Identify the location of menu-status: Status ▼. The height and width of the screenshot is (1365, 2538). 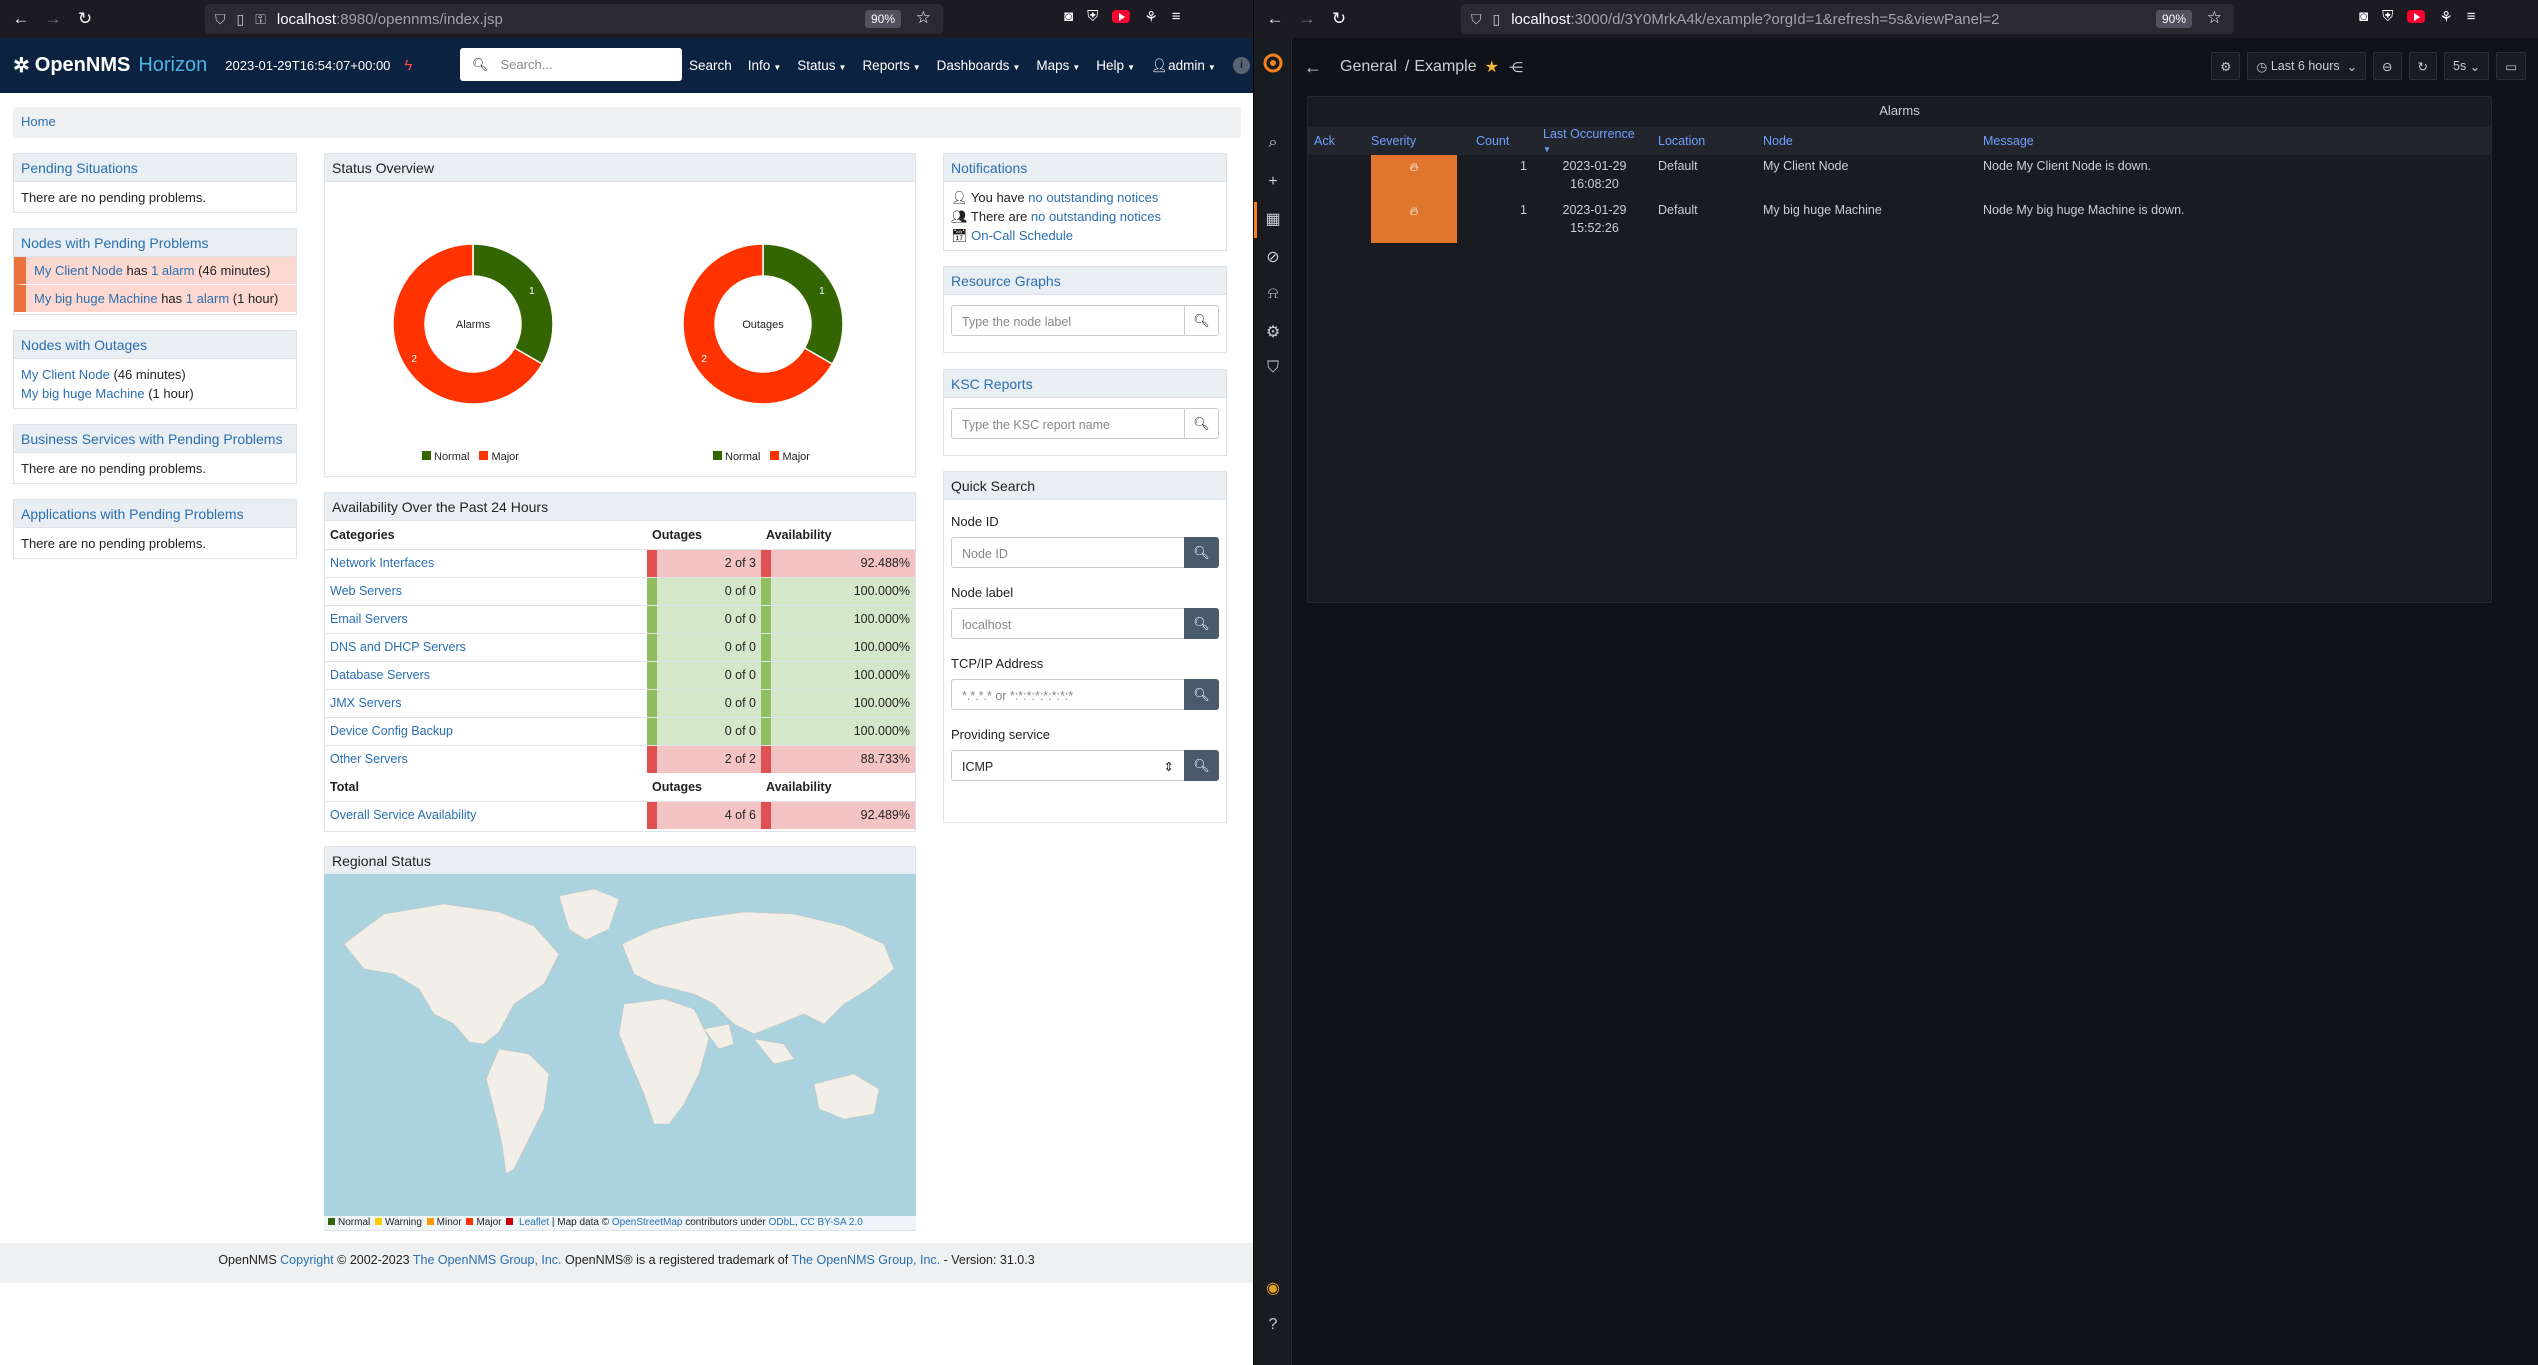
(821, 65).